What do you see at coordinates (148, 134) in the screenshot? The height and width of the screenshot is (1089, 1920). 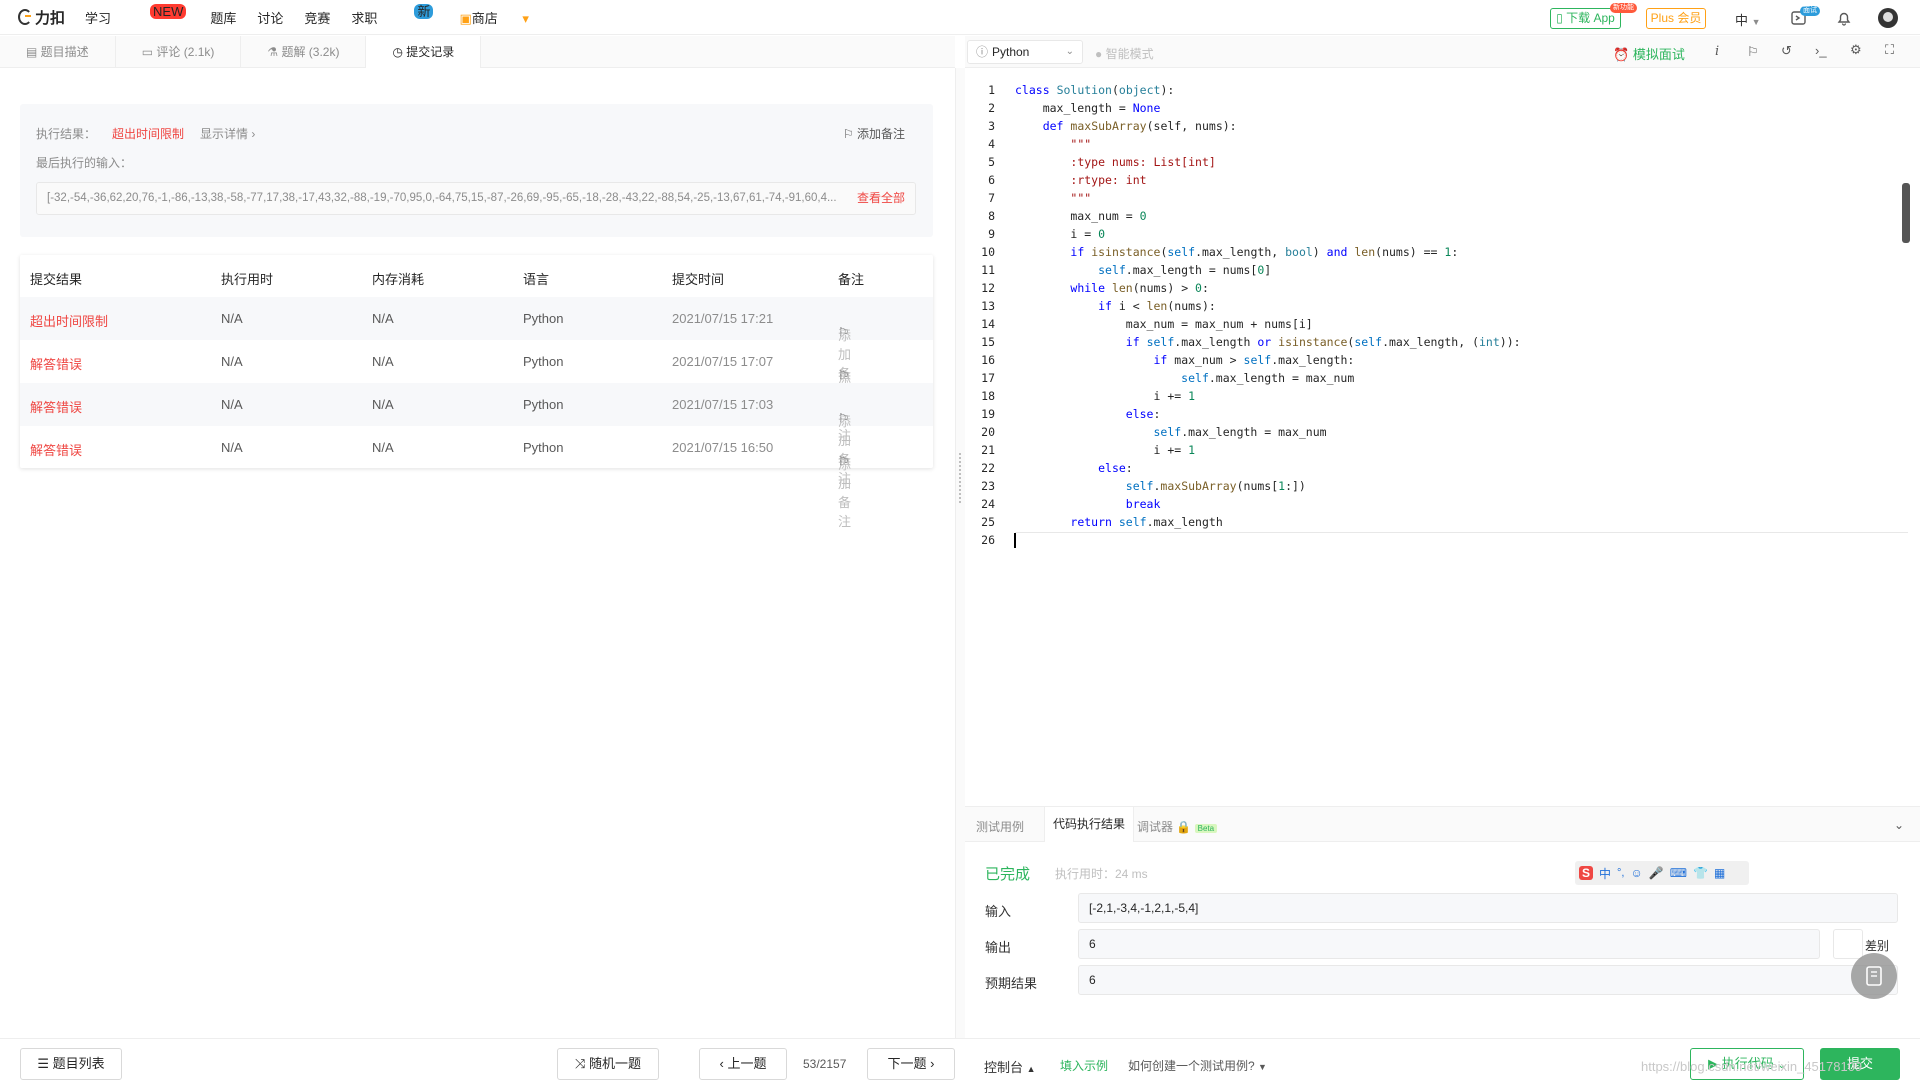 I see `result-status: 超出时间限制` at bounding box center [148, 134].